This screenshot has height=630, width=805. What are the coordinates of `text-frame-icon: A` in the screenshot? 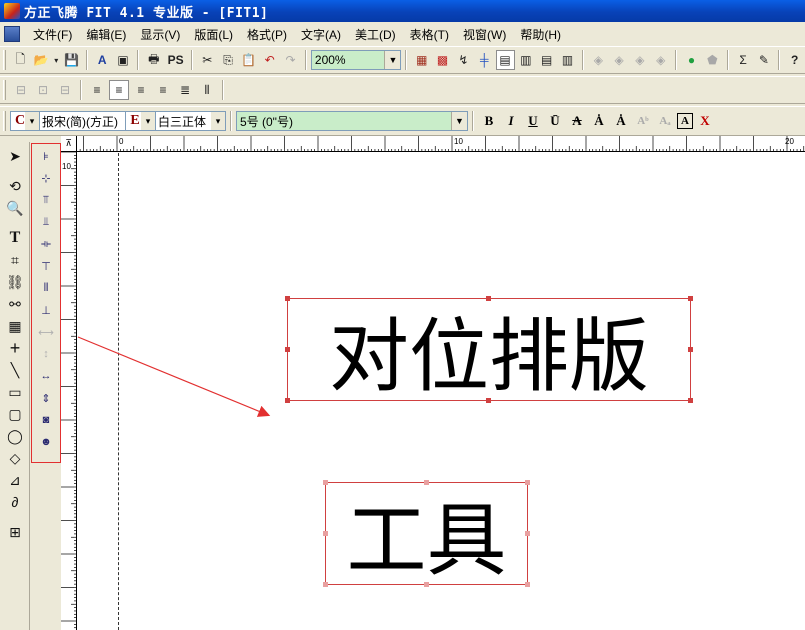 It's located at (102, 60).